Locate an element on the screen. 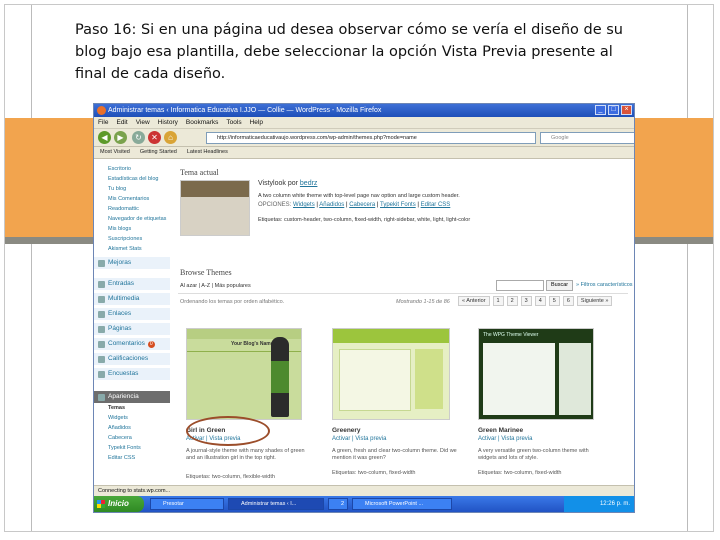  sidebar-item-tu-blog: Tu blog is located at coordinates (132, 189).